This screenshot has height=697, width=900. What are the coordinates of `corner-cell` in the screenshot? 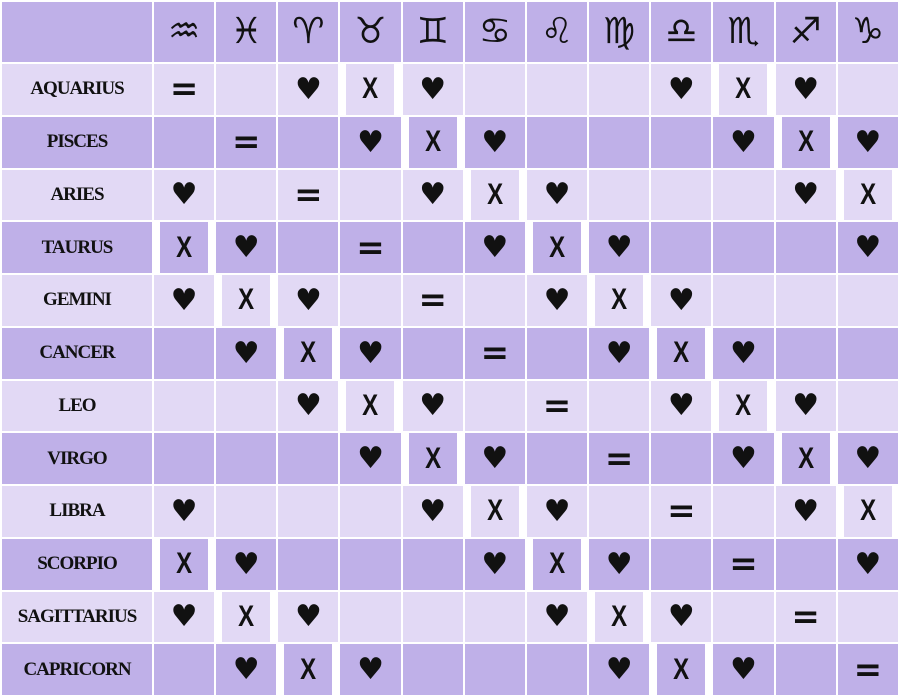 It's located at (77, 32).